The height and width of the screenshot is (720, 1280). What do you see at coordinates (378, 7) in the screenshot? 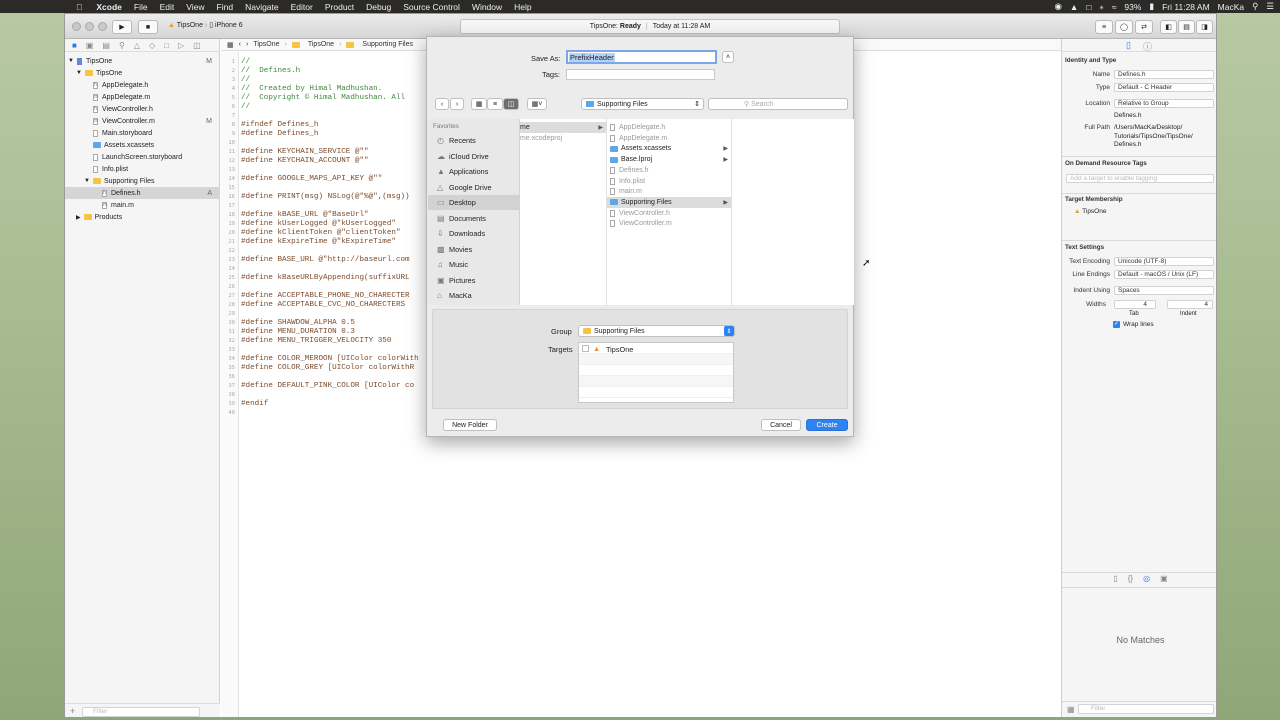
I see `menu-debug: Debug` at bounding box center [378, 7].